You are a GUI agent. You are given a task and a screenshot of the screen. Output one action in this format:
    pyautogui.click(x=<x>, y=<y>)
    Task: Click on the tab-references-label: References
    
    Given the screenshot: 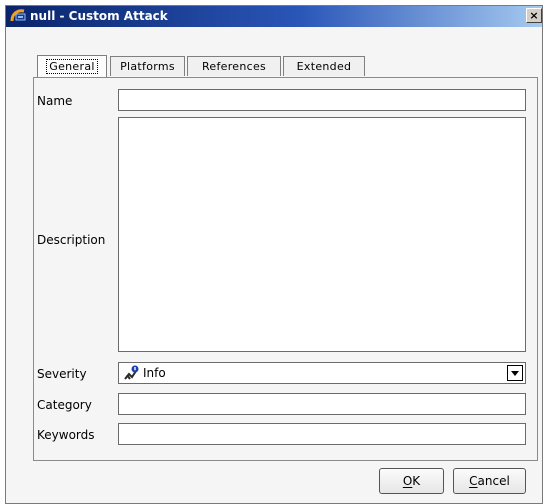 What is the action you would take?
    pyautogui.click(x=234, y=66)
    